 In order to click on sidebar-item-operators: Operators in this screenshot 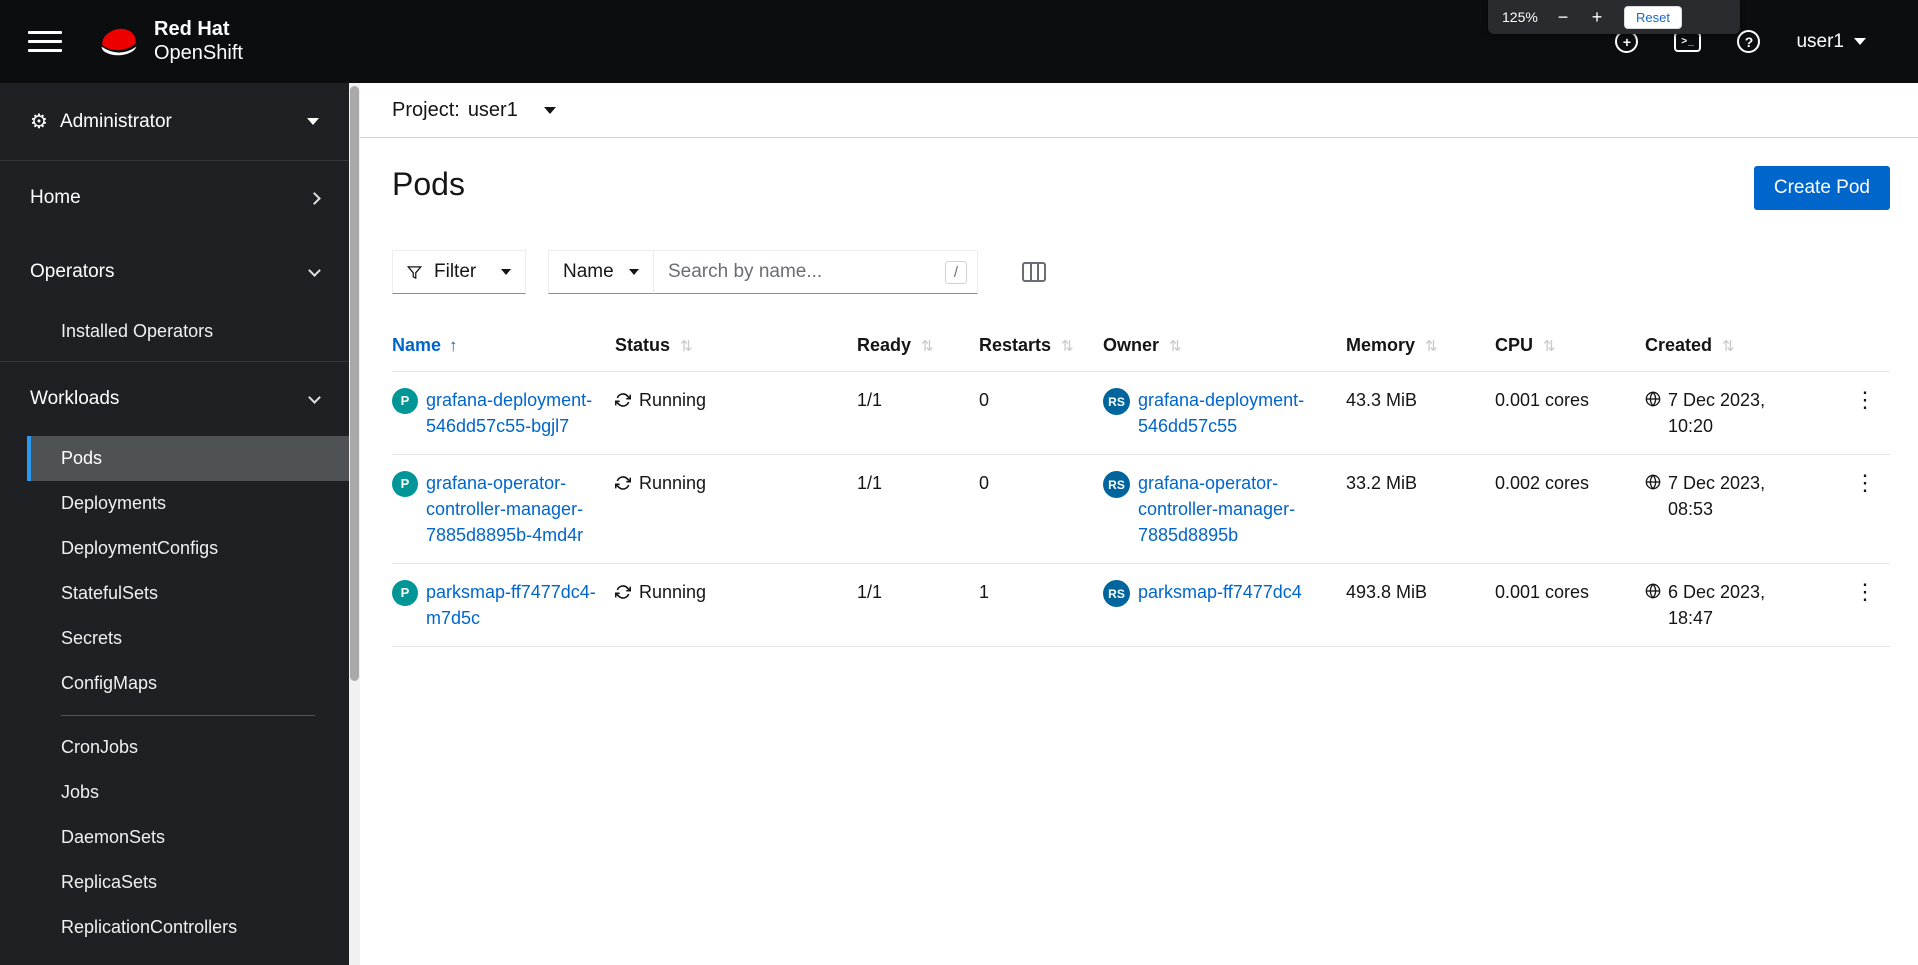, I will do `click(174, 272)`.